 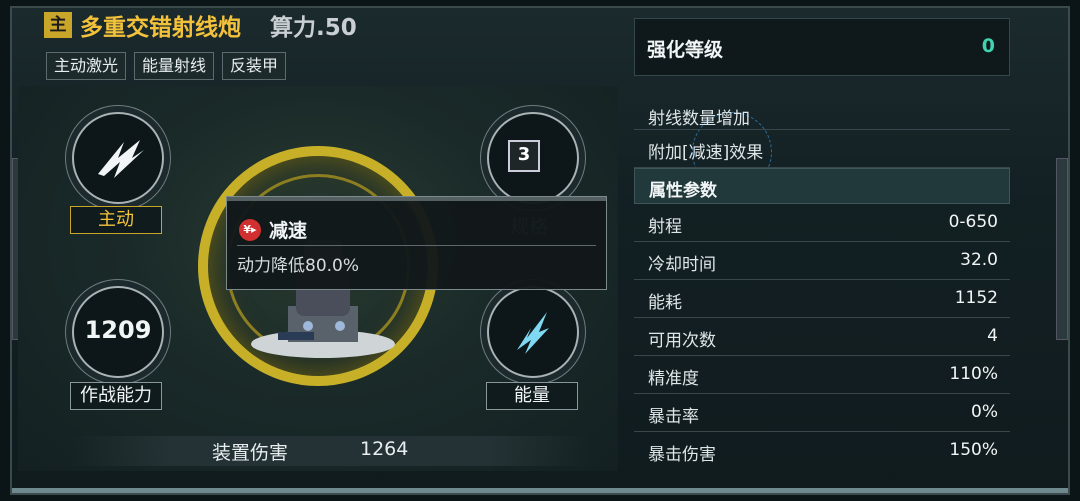 What do you see at coordinates (822, 450) in the screenshot?
I see `attribute-row: 暴击伤害 150%` at bounding box center [822, 450].